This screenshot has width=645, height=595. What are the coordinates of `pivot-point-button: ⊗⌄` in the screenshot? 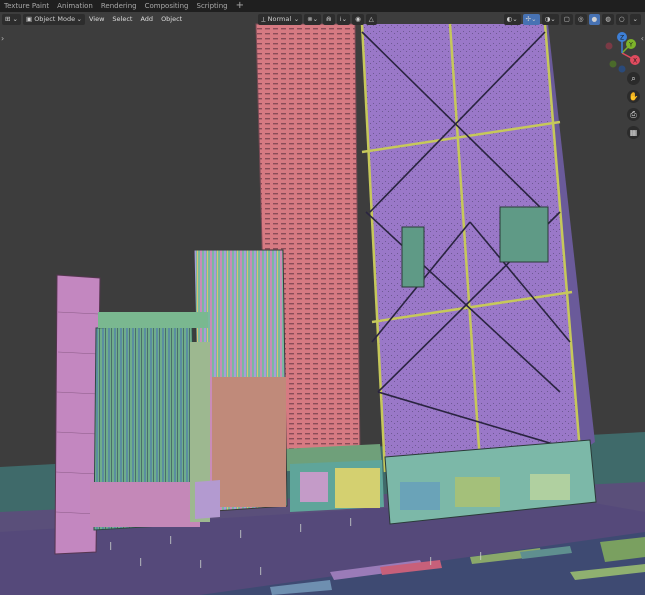 It's located at (313, 19).